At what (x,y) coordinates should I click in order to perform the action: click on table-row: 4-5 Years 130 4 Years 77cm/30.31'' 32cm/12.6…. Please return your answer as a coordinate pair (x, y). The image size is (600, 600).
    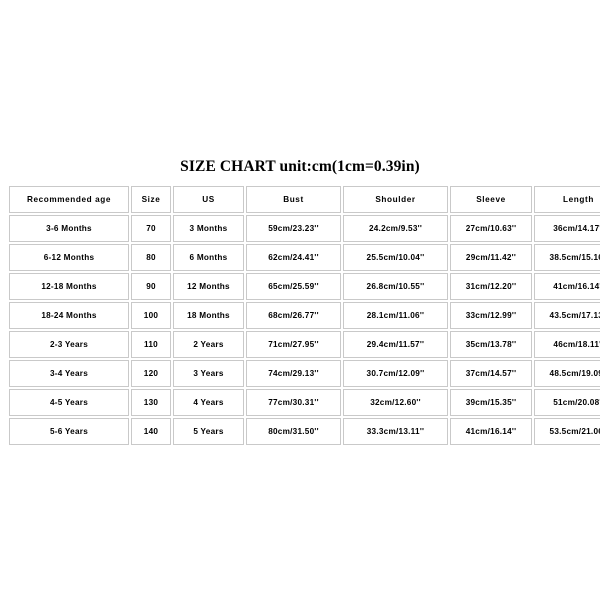
    Looking at the image, I should click on (304, 402).